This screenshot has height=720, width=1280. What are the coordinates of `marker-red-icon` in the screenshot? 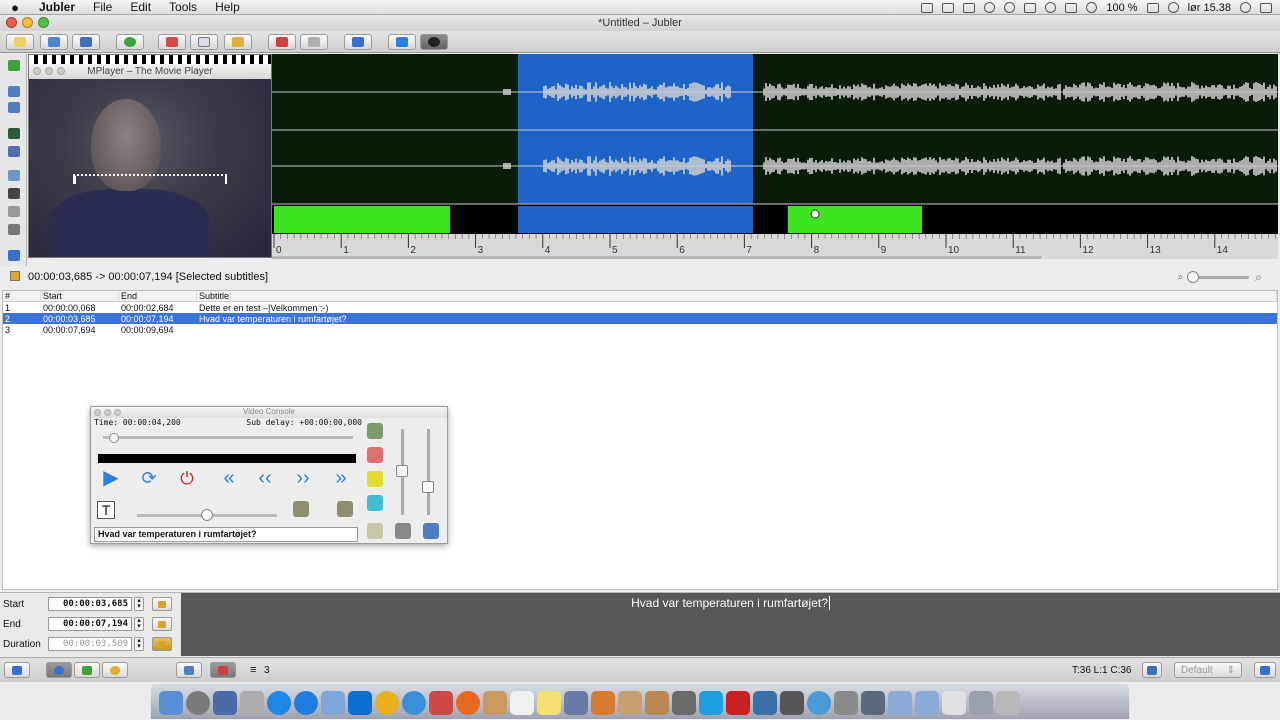 It's located at (375, 455).